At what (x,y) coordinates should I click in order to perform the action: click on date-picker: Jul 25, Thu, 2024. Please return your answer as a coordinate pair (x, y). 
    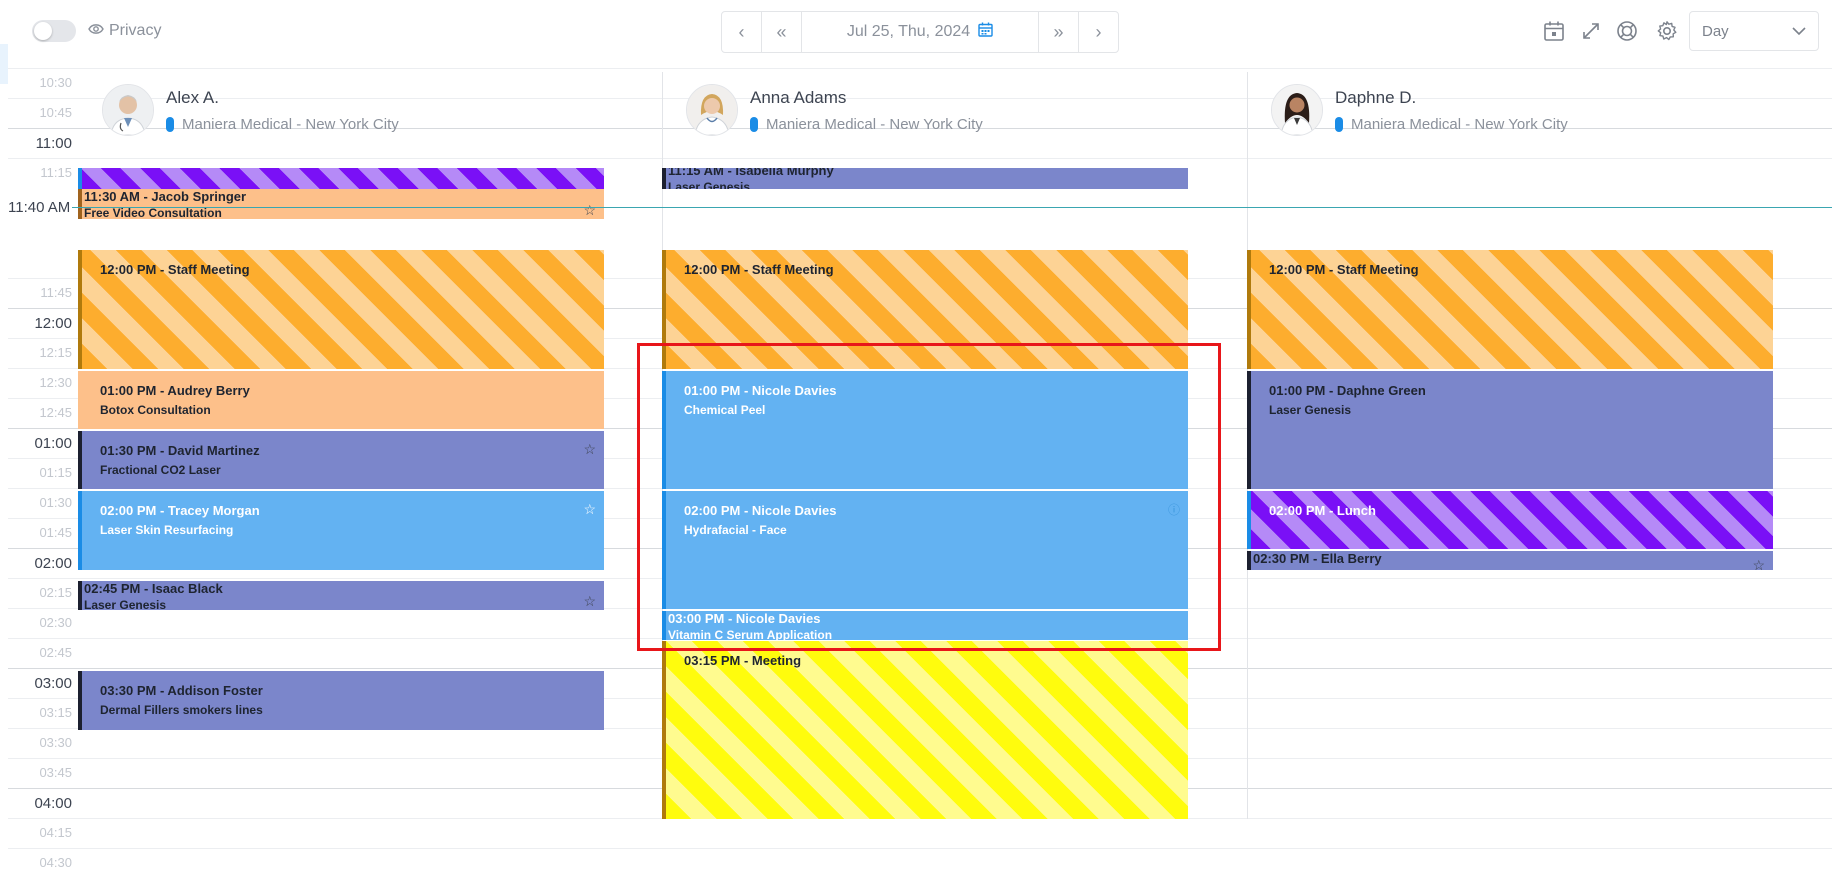
    Looking at the image, I should click on (920, 32).